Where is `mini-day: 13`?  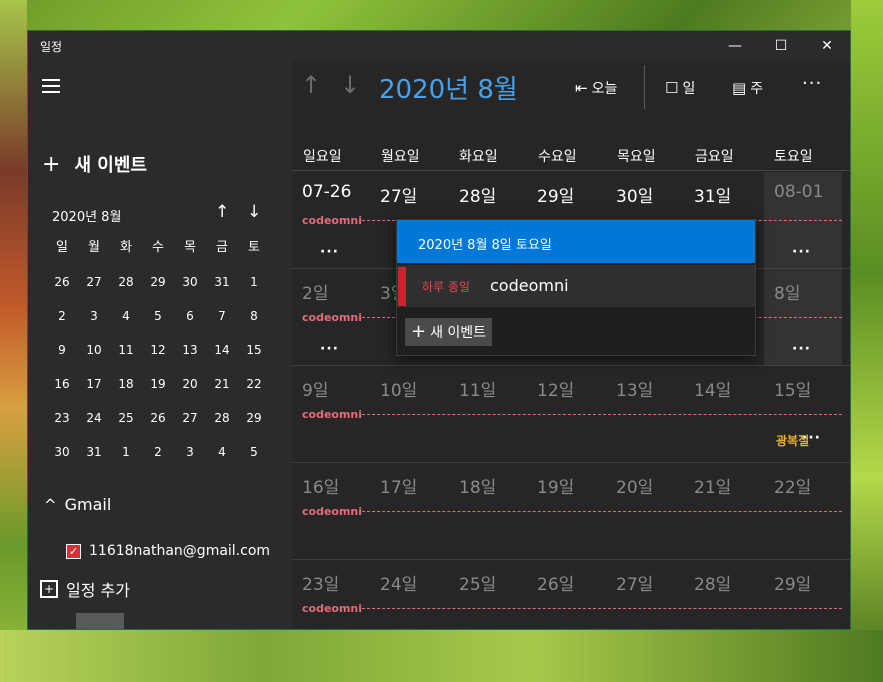 mini-day: 13 is located at coordinates (190, 350).